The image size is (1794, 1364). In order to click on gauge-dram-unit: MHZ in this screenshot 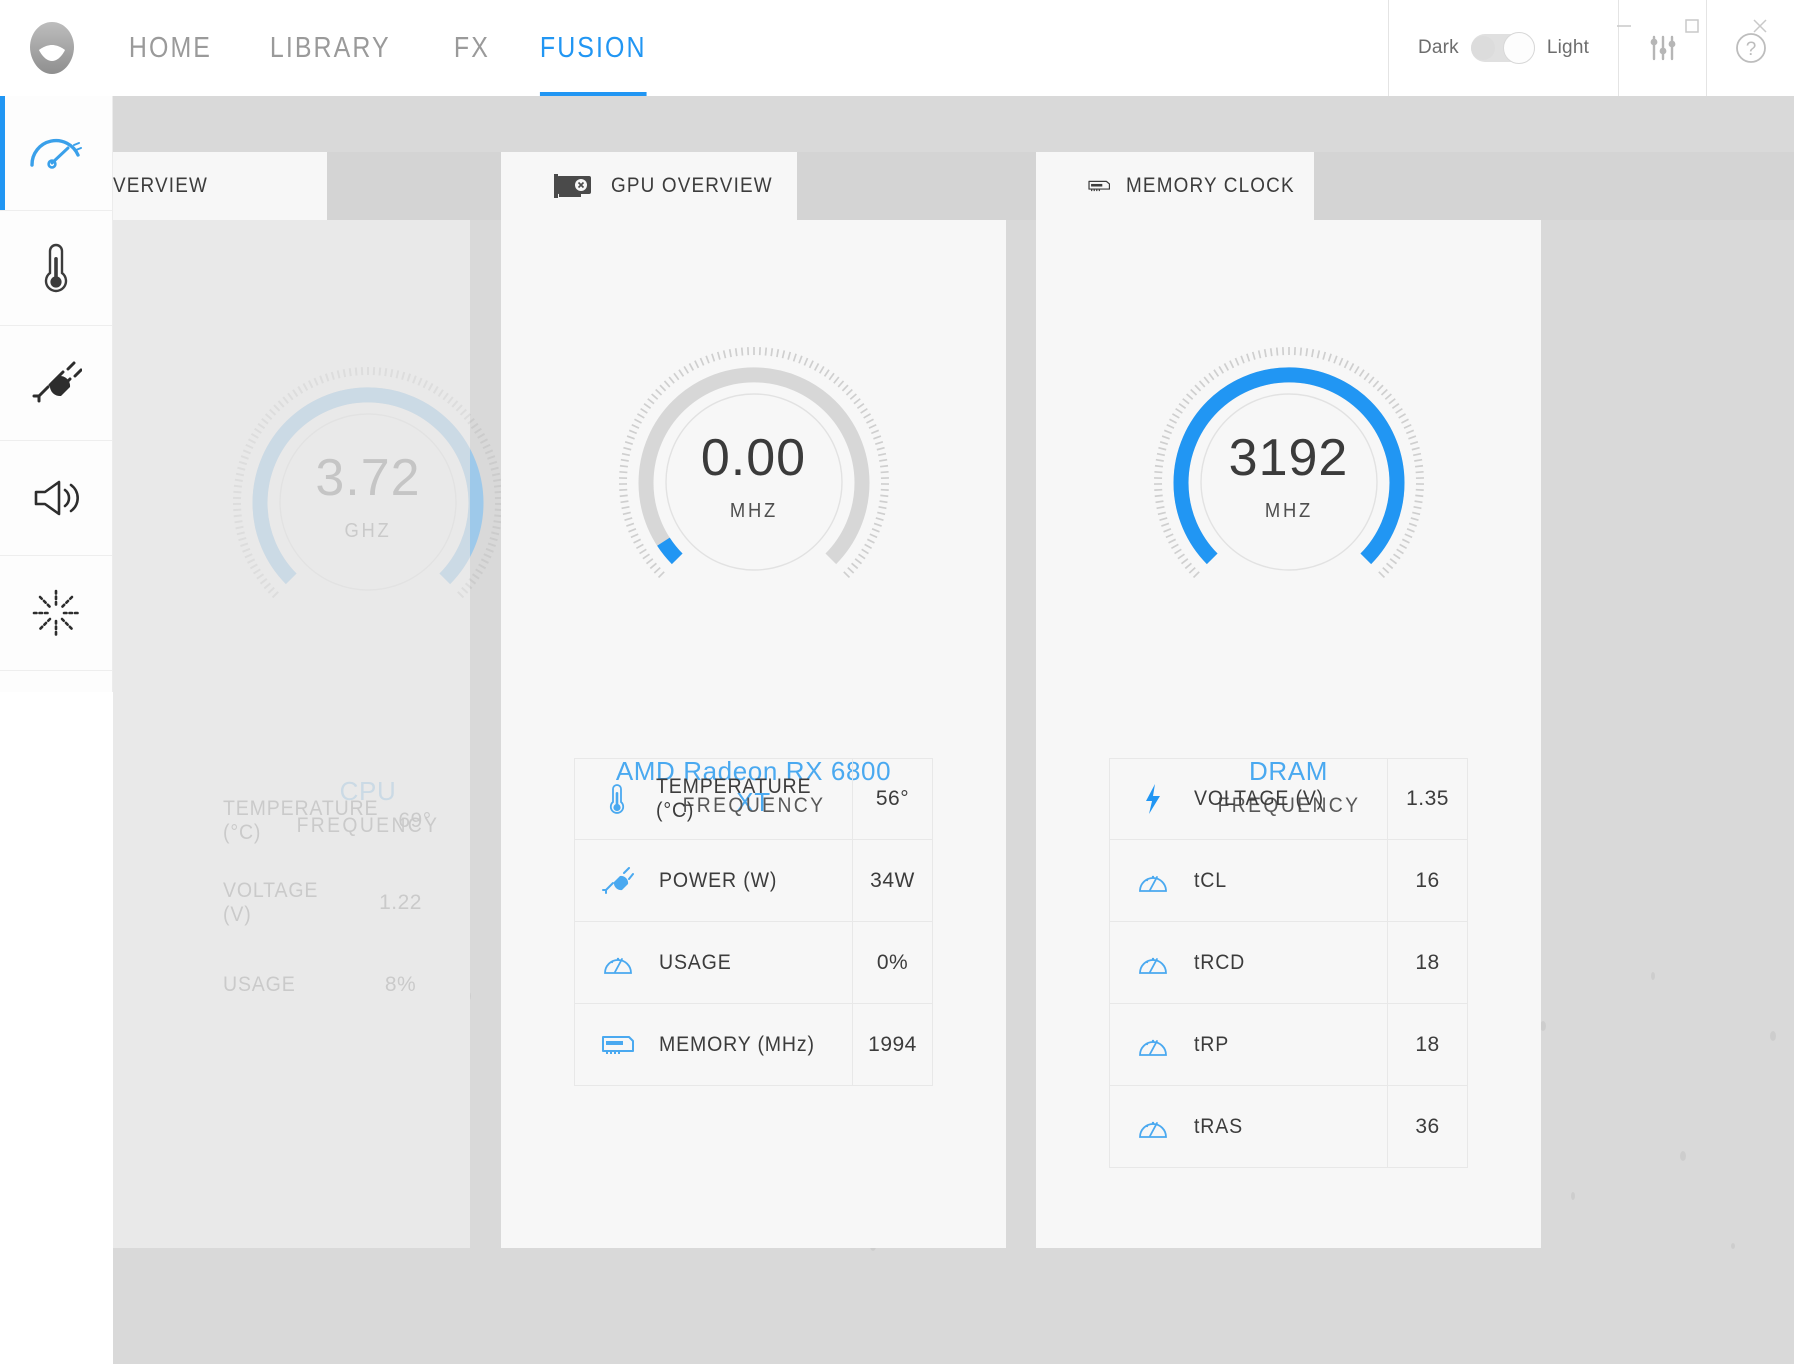, I will do `click(1288, 511)`.